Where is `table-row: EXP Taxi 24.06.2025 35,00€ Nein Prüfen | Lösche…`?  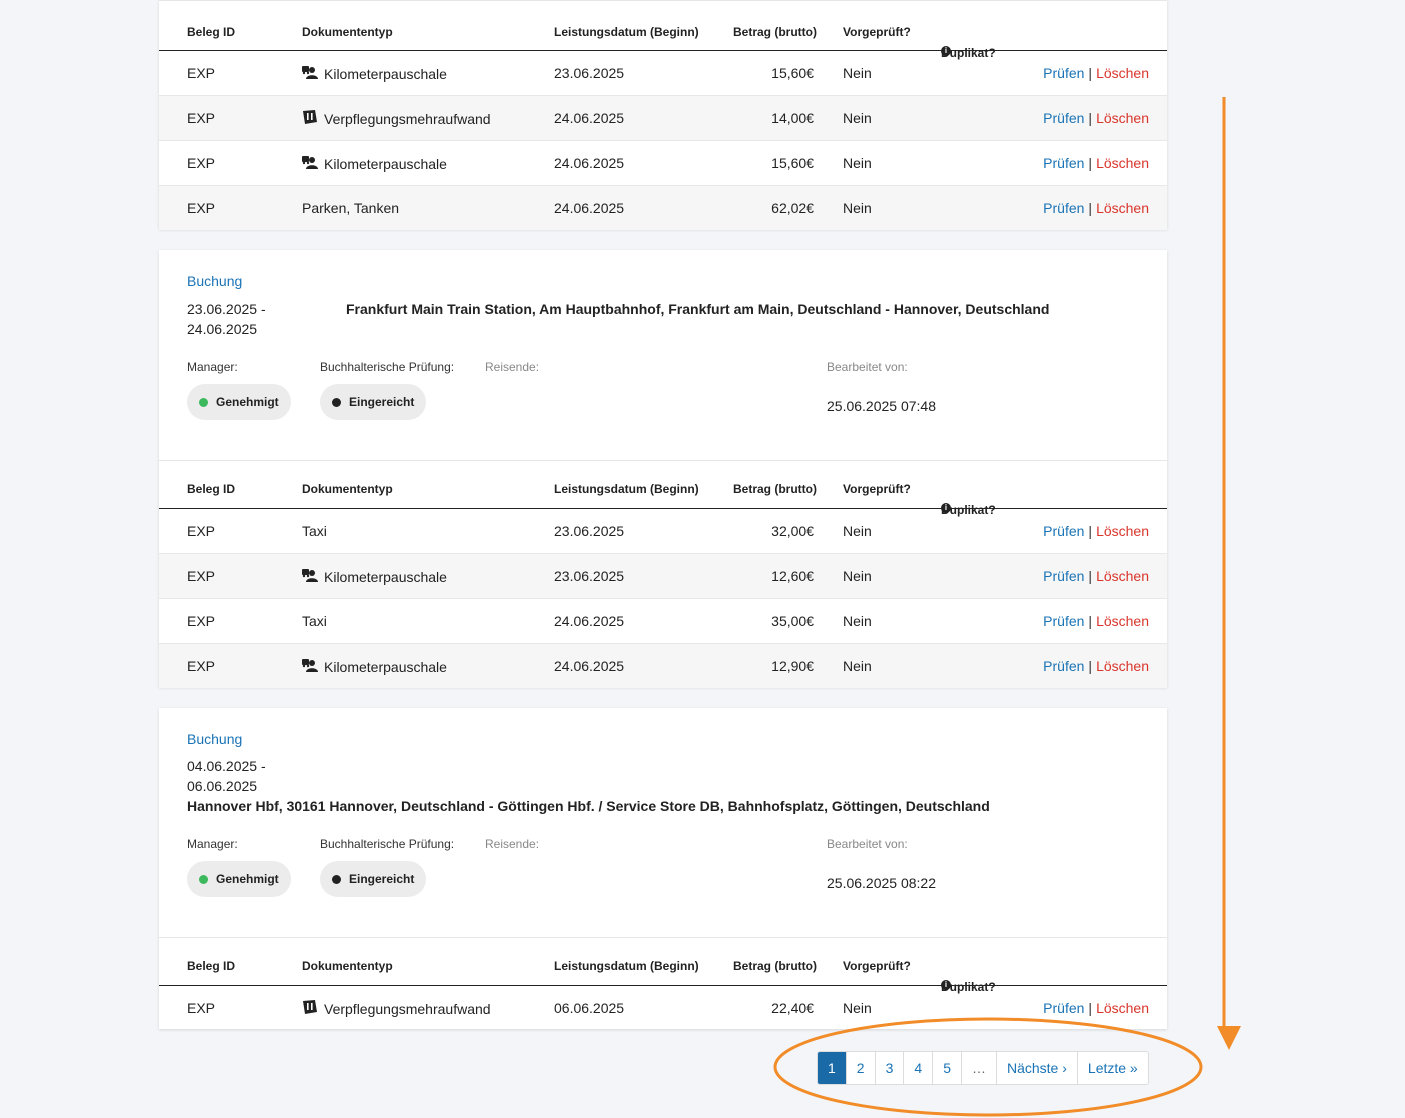
table-row: EXP Taxi 24.06.2025 35,00€ Nein Prüfen | Lösche… is located at coordinates (663, 621).